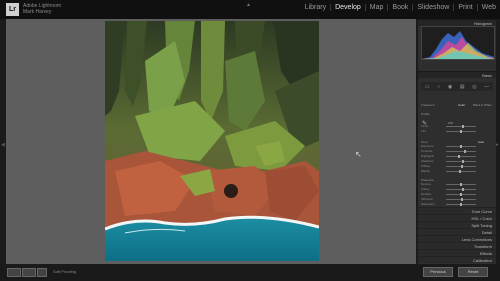 Image resolution: width=500 pixels, height=281 pixels. What do you see at coordinates (427, 151) in the screenshot?
I see `slider-label: Contrast` at bounding box center [427, 151].